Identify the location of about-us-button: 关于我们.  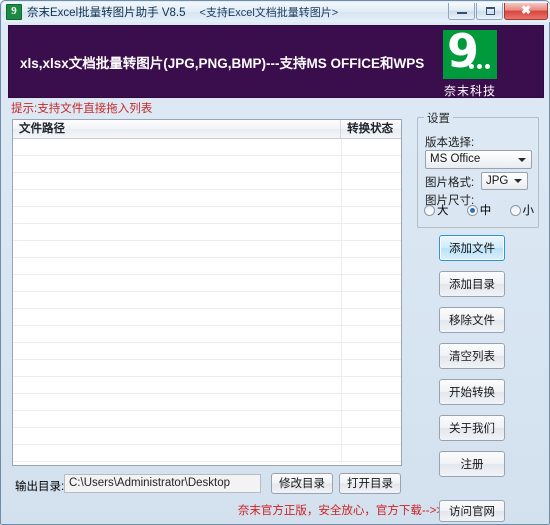
(472, 428).